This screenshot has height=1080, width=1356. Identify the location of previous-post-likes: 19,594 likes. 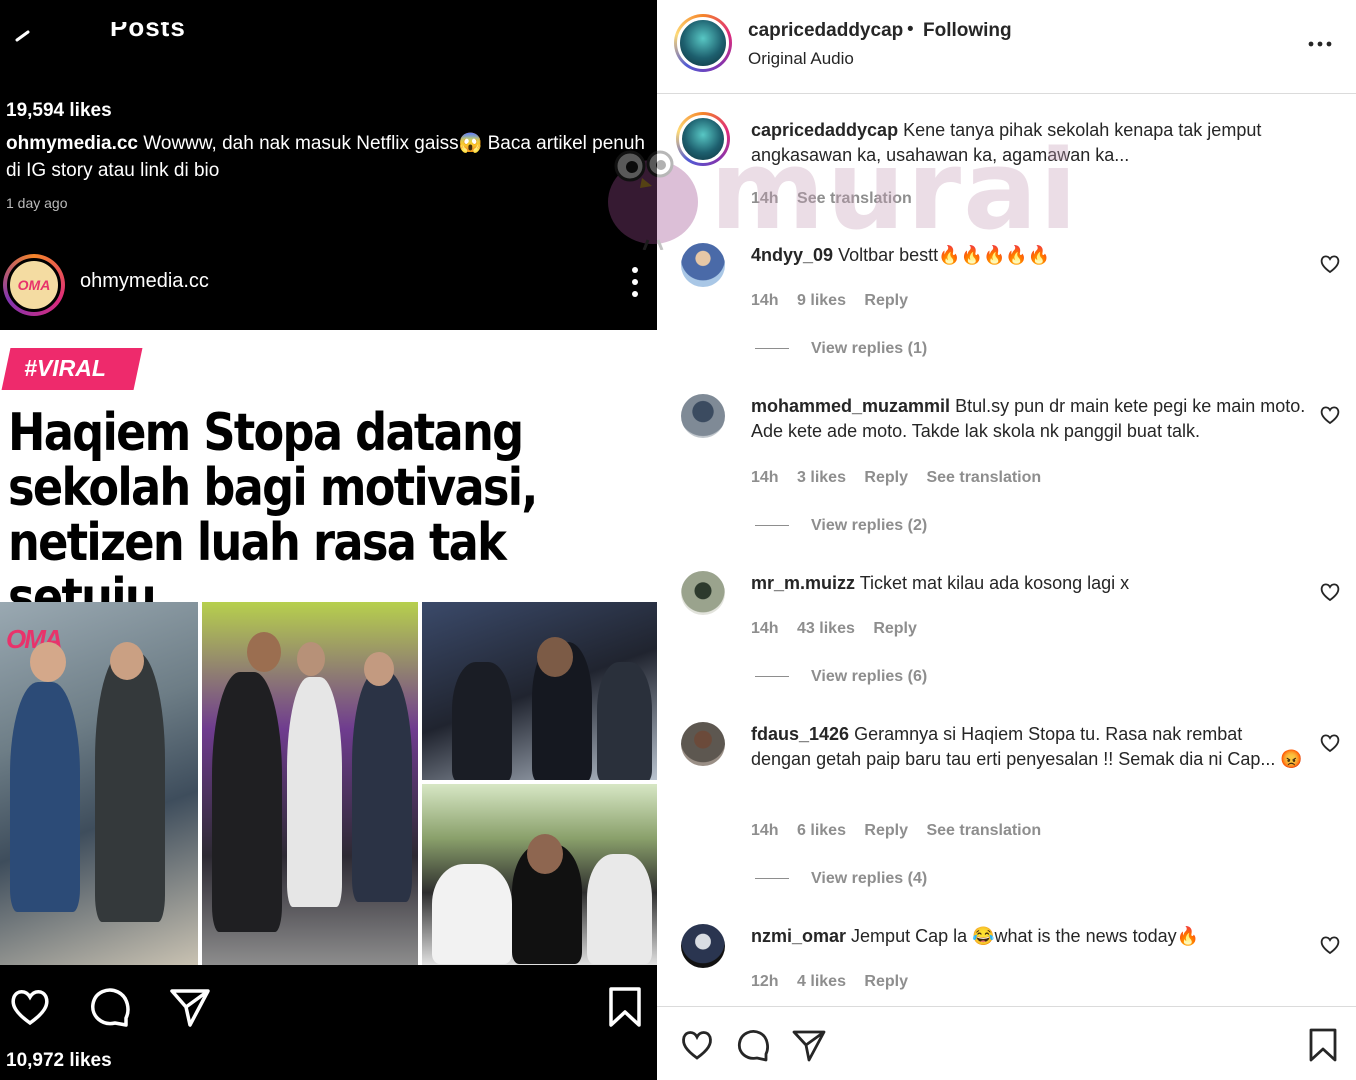
(59, 111).